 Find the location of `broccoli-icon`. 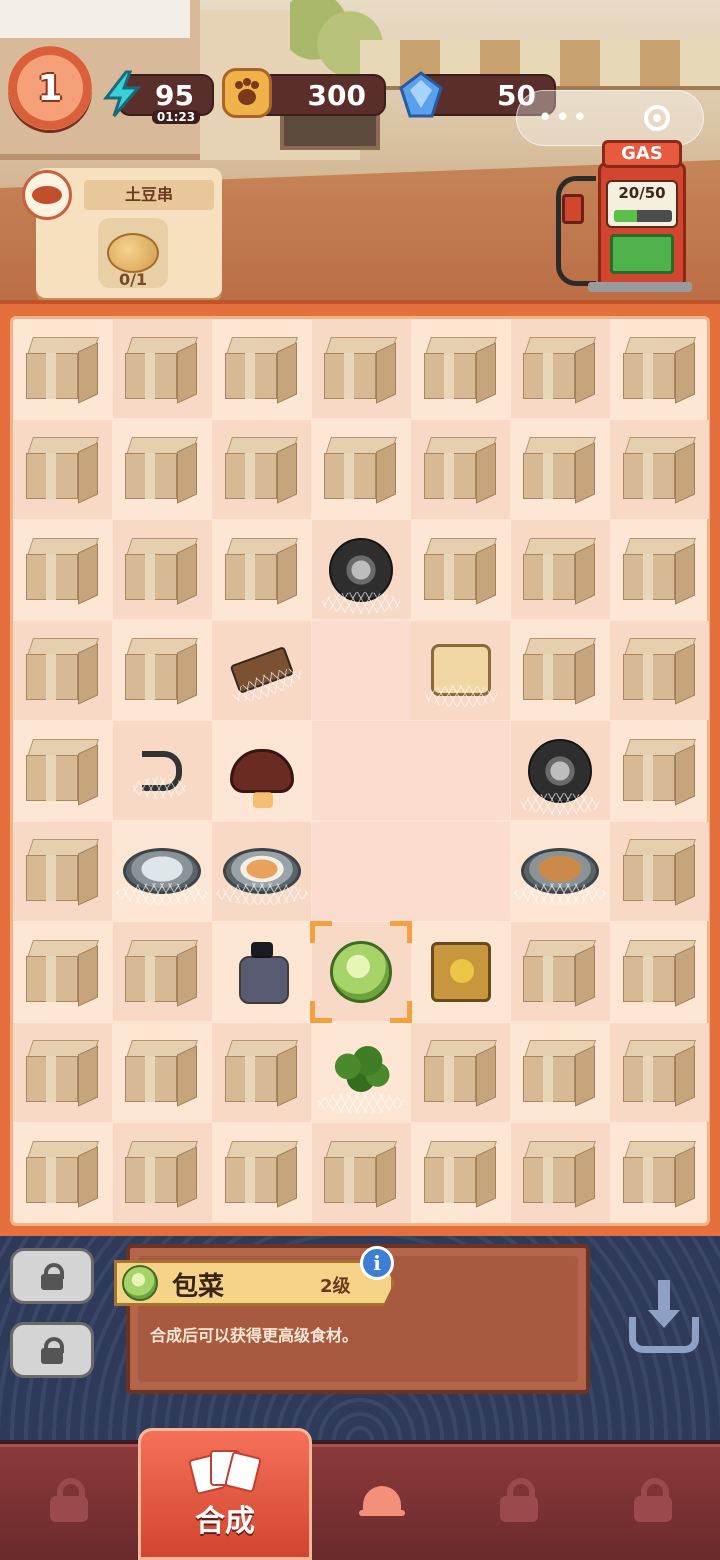

broccoli-icon is located at coordinates (361, 1079).